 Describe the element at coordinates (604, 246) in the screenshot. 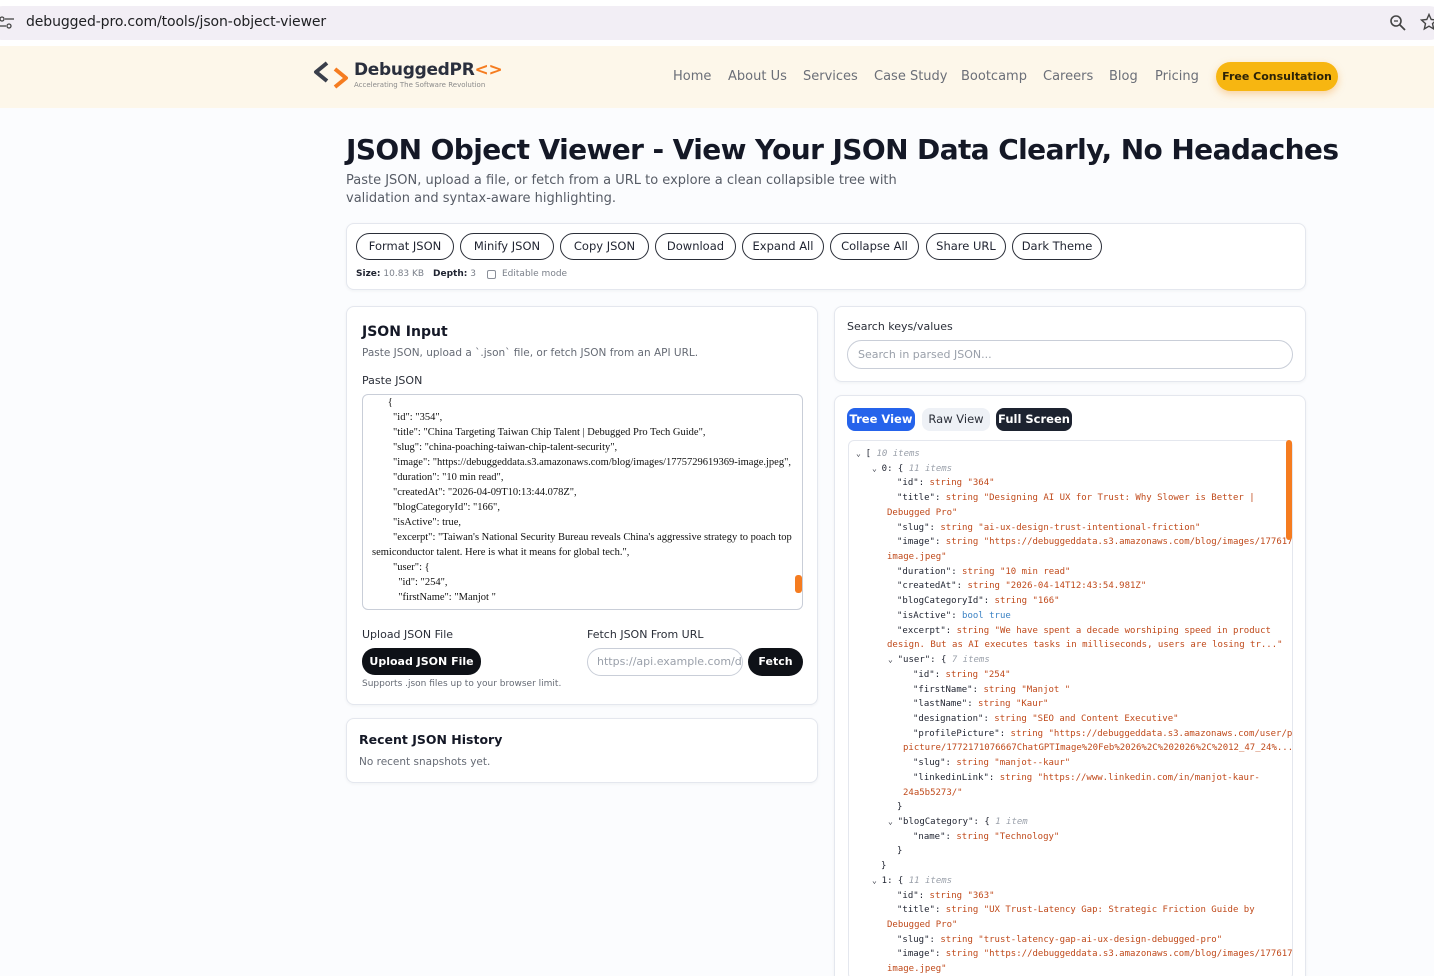

I see `copy-json-button: Copy JSON` at that location.